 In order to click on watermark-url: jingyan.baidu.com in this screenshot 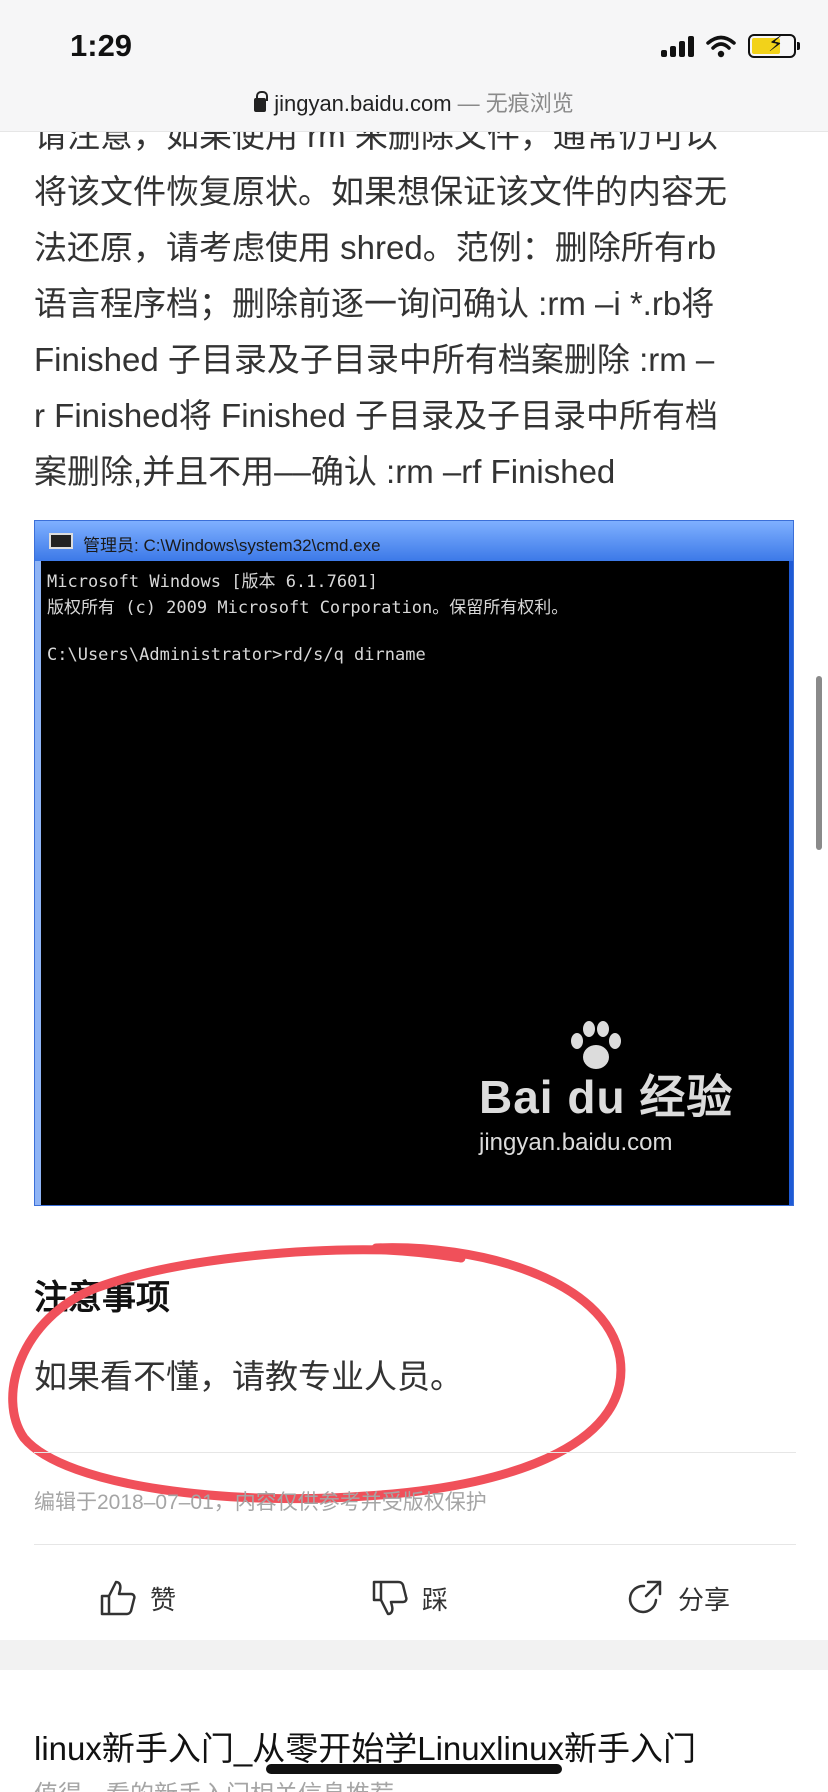, I will do `click(576, 1142)`.